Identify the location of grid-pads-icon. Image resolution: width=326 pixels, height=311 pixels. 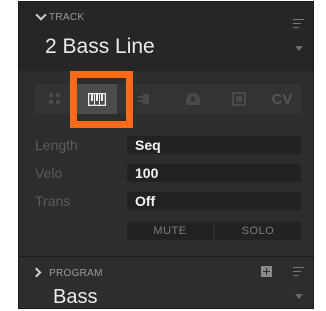
(54, 98).